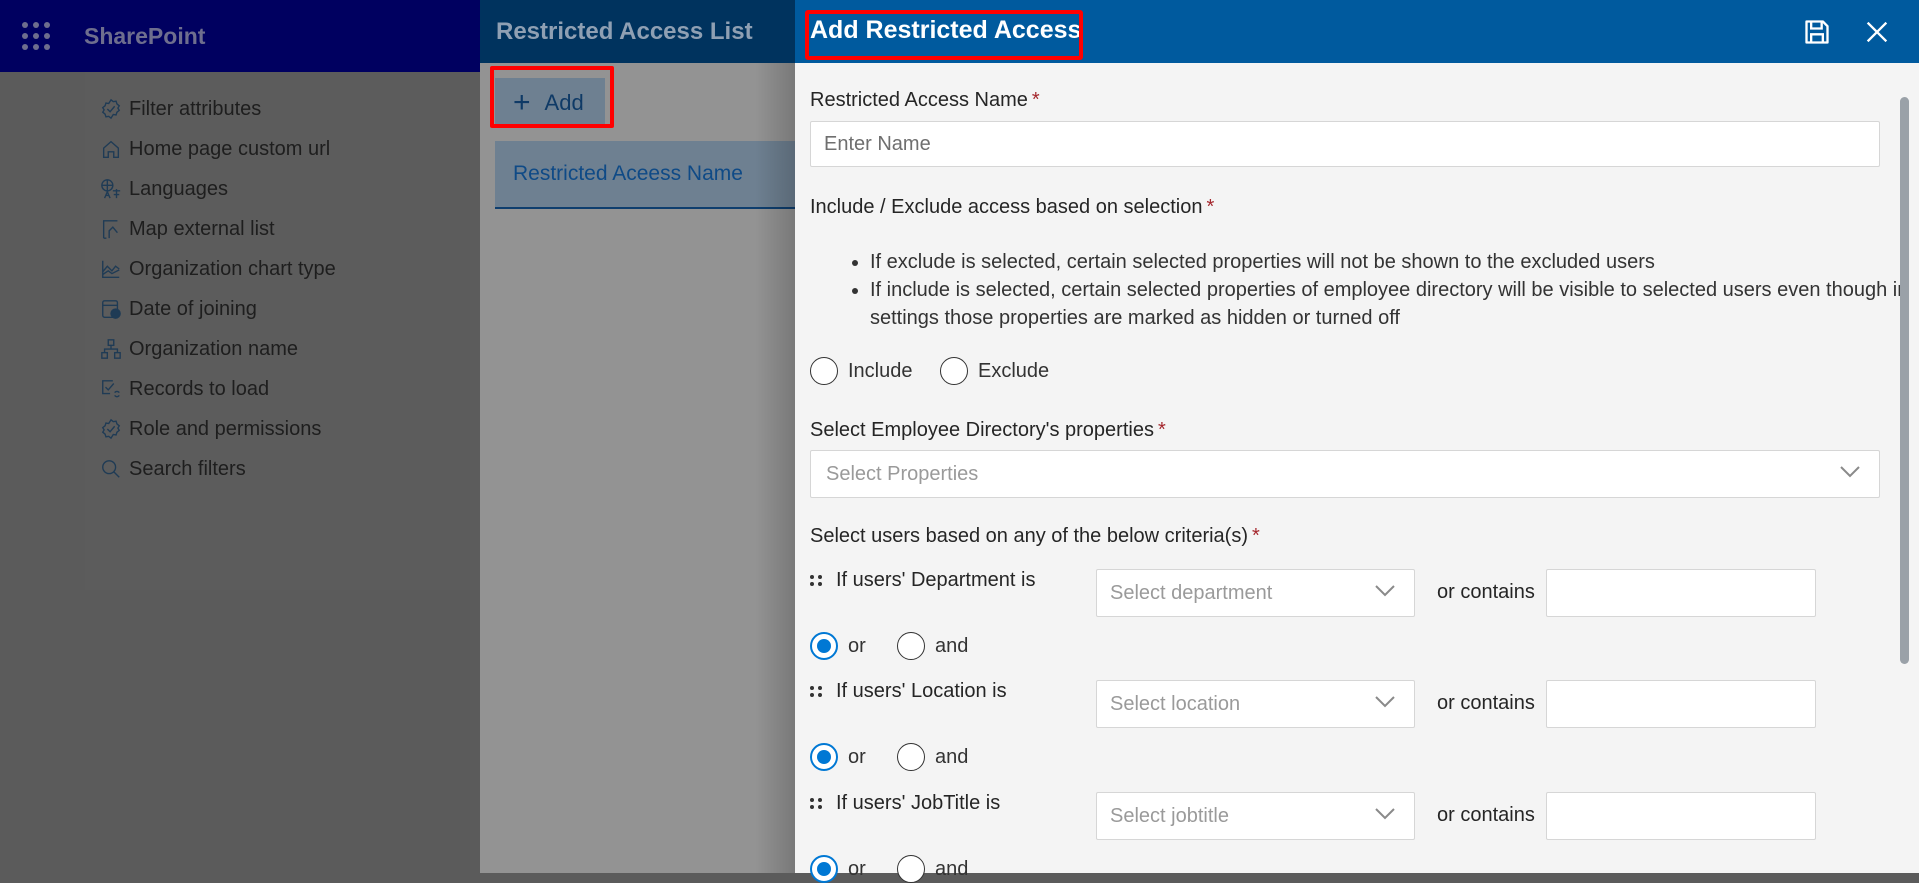 The height and width of the screenshot is (883, 1919). I want to click on include-radio: Include, so click(861, 371).